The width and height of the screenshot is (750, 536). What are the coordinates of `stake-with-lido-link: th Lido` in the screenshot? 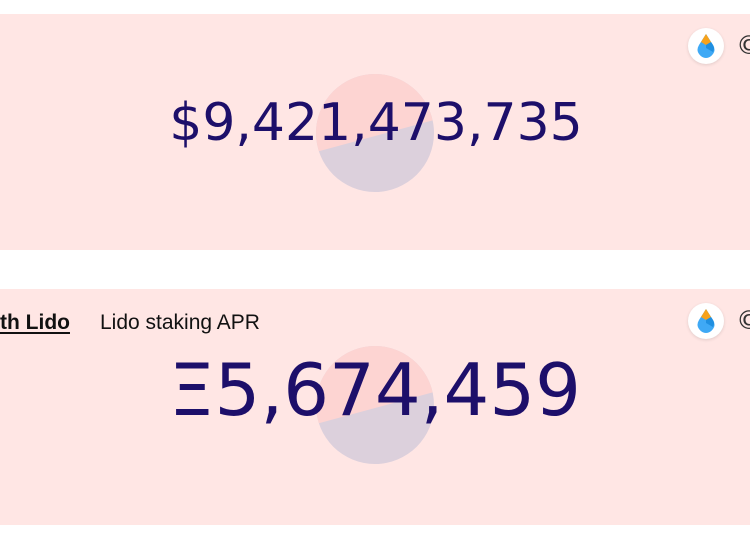 It's located at (35, 323).